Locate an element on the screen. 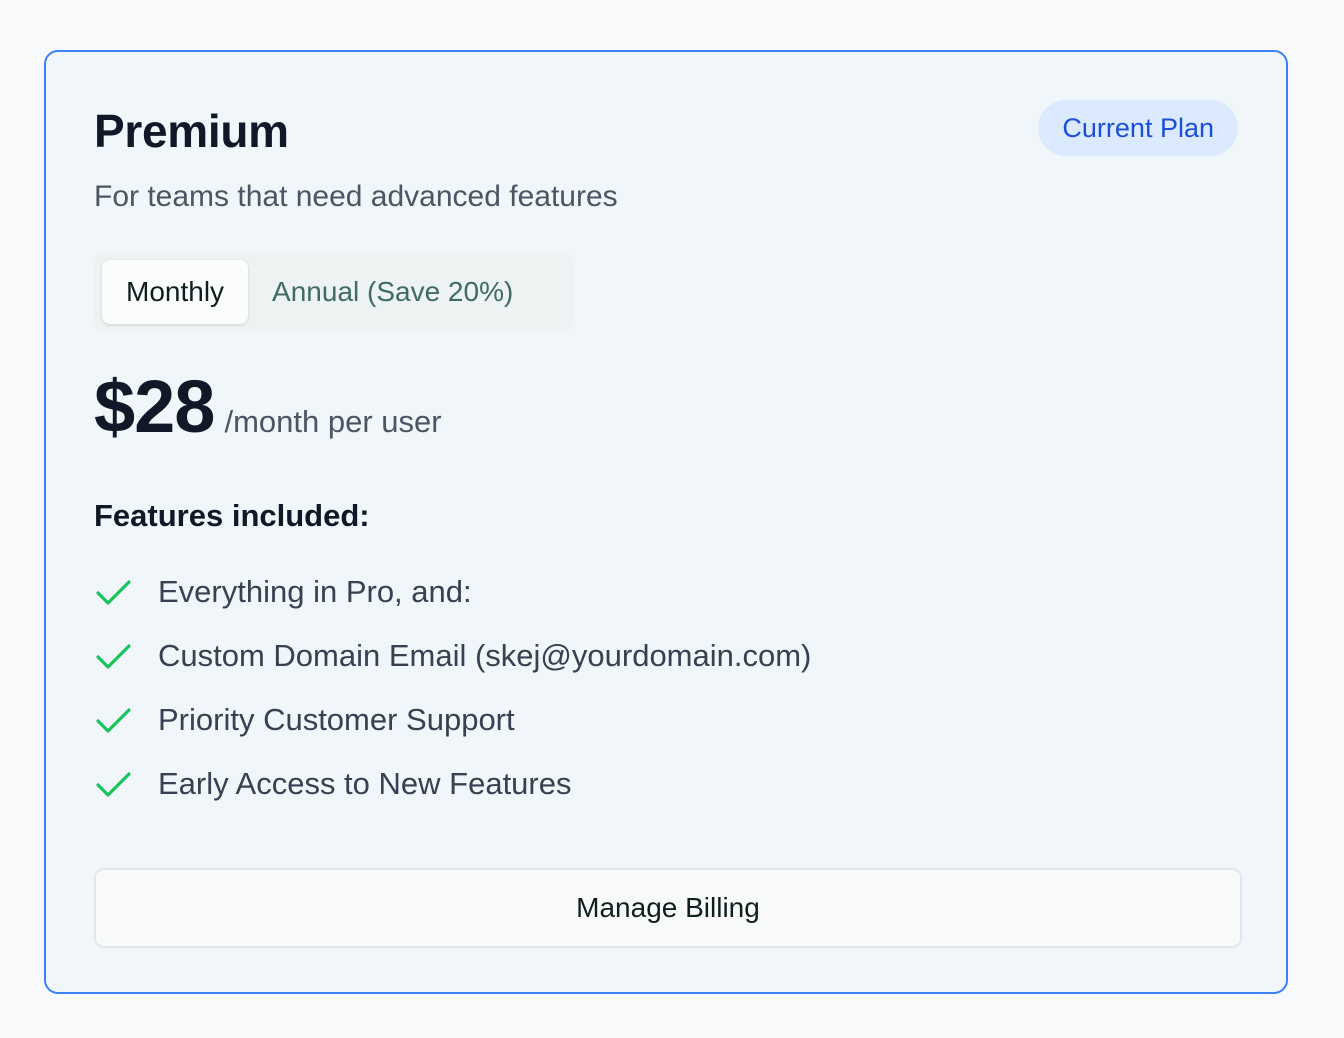 The image size is (1344, 1038). feature-item: Everything in Pro, and: is located at coordinates (452, 592).